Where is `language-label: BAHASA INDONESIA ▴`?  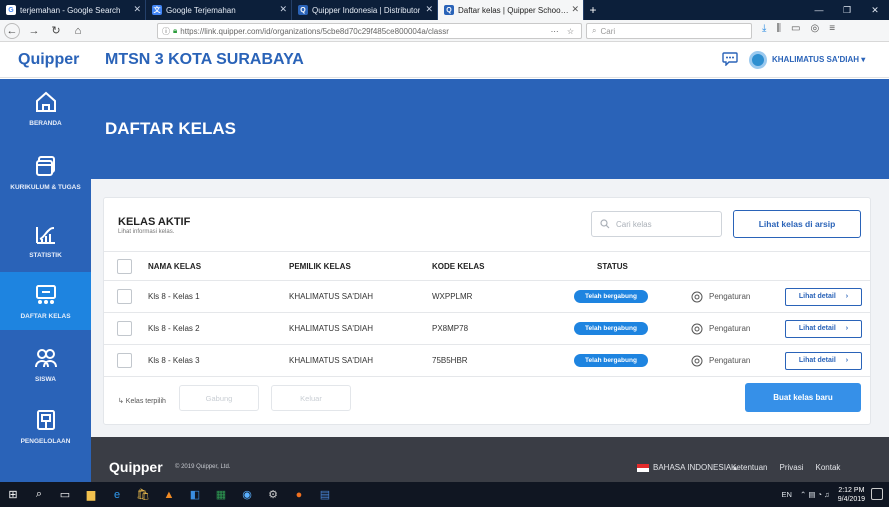 language-label: BAHASA INDONESIA ▴ is located at coordinates (695, 467).